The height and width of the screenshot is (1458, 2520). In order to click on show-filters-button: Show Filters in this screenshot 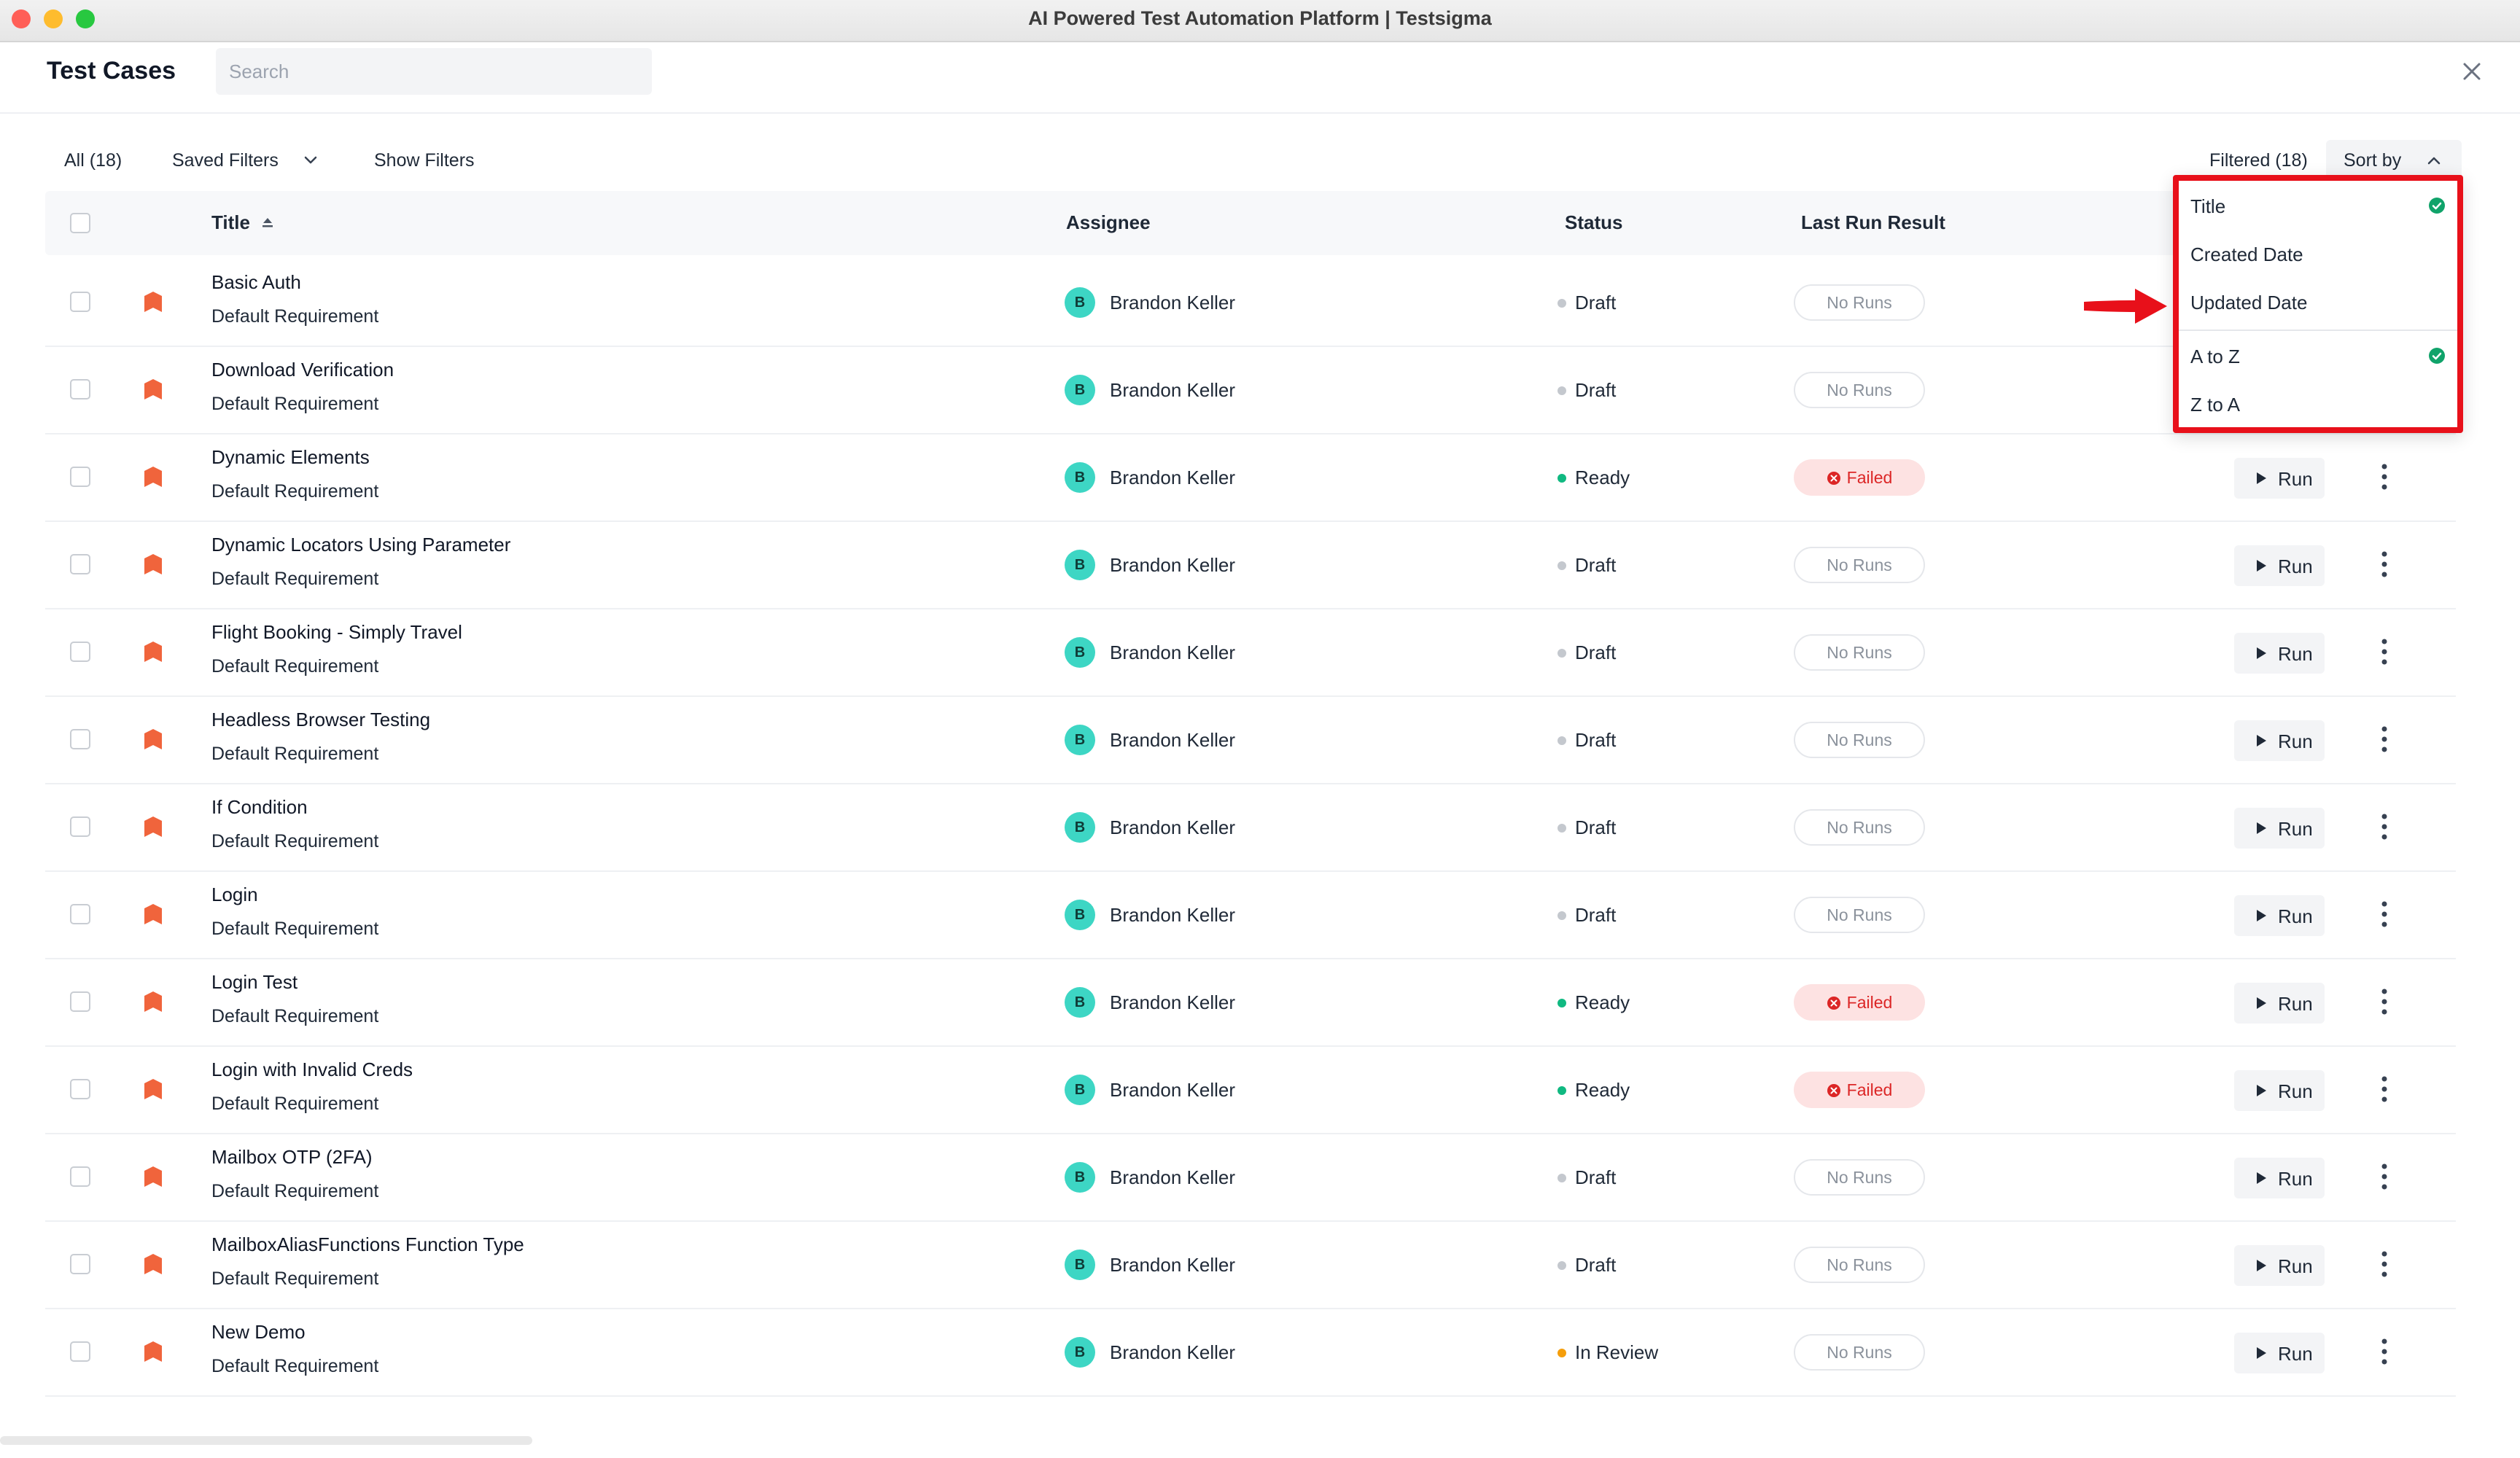, I will do `click(424, 160)`.